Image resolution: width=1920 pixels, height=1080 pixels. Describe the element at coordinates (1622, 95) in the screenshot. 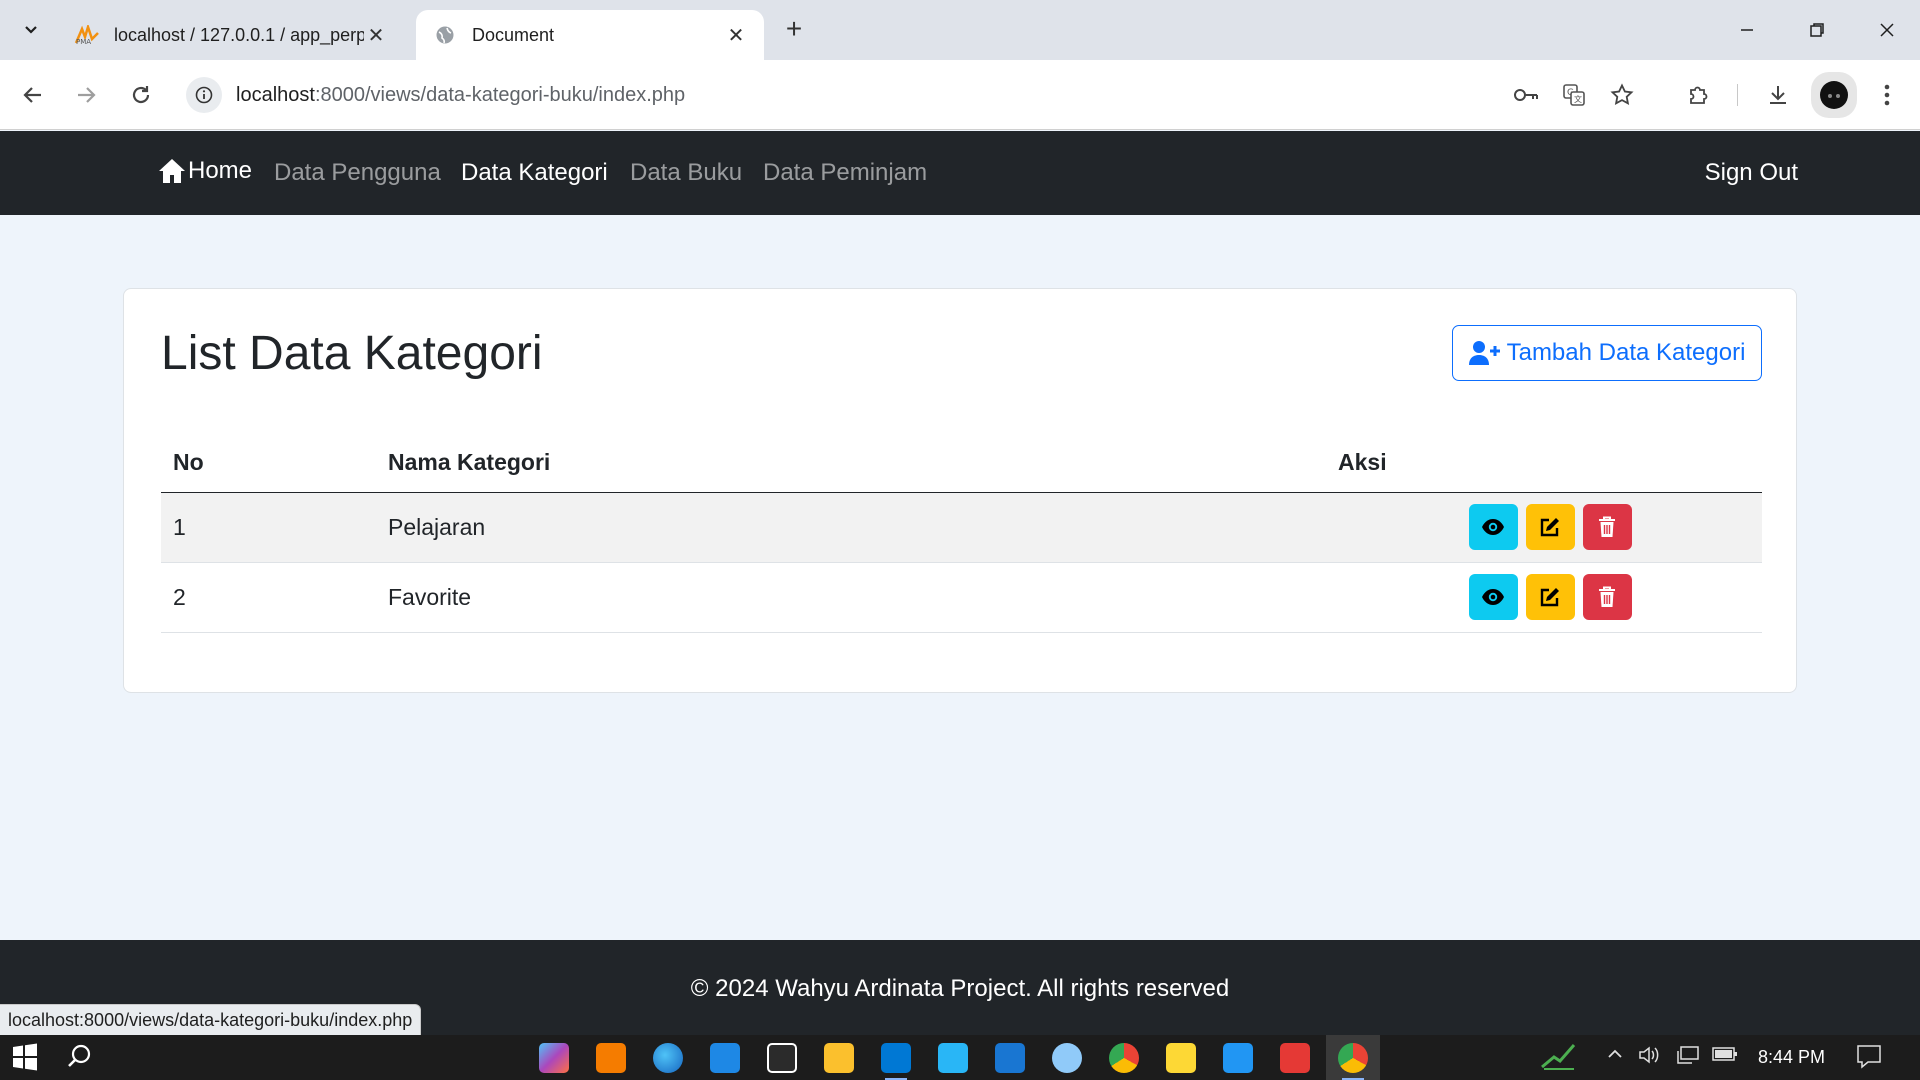

I see `bookmark-star-icon` at that location.